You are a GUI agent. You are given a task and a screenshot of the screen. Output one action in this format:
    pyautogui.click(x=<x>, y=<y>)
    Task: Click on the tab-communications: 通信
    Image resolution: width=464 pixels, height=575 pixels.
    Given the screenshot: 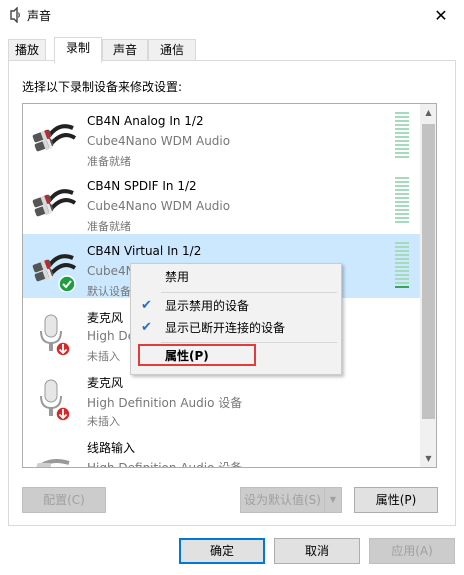 What is the action you would take?
    pyautogui.click(x=172, y=50)
    